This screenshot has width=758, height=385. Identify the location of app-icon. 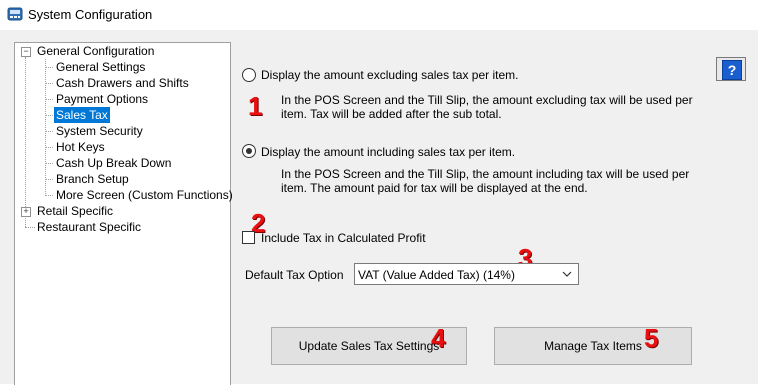
(15, 14).